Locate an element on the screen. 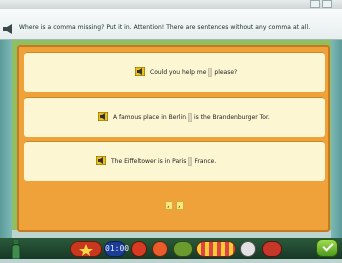 The height and width of the screenshot is (263, 342). close-button is located at coordinates (327, 4).